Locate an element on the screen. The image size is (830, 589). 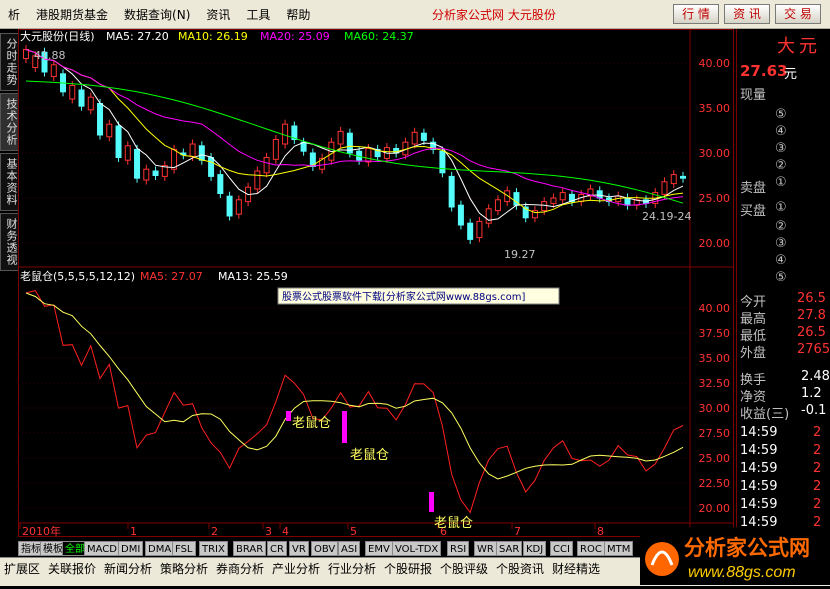
status-tab: 关联报价 is located at coordinates (72, 568).